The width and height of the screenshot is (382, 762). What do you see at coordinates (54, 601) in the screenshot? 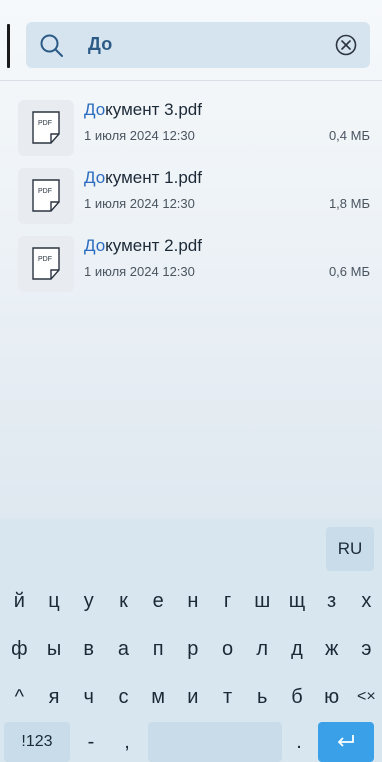
I see `key-ц: ц` at bounding box center [54, 601].